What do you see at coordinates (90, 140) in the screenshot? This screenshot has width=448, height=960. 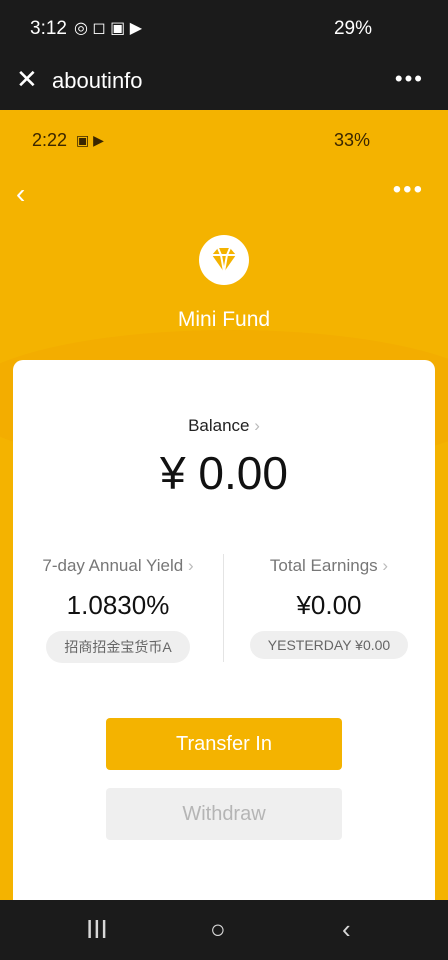 I see `inner-status-icons: ▣ ▶` at bounding box center [90, 140].